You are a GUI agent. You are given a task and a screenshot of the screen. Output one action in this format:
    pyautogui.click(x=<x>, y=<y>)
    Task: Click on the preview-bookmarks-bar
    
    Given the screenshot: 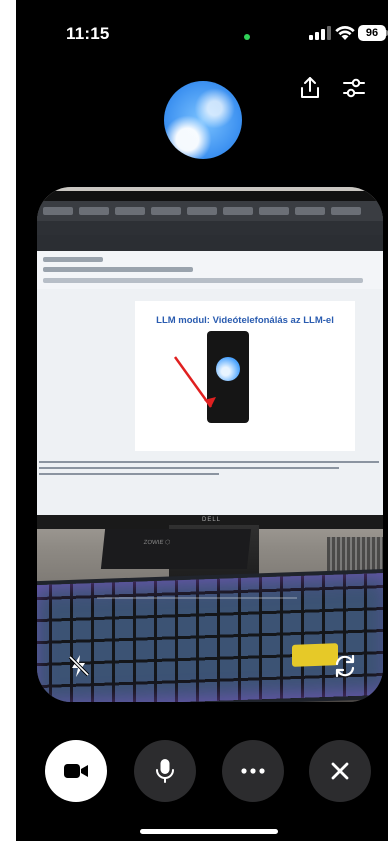 What is the action you would take?
    pyautogui.click(x=210, y=243)
    